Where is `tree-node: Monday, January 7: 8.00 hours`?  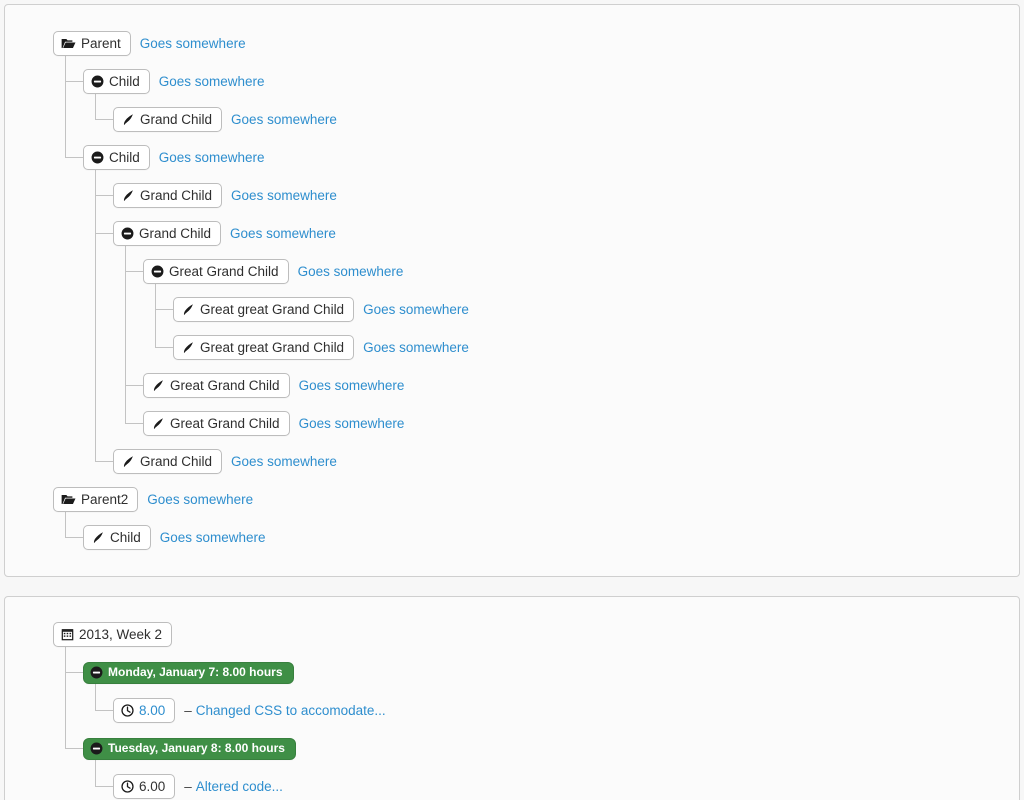
tree-node: Monday, January 7: 8.00 hours is located at coordinates (188, 672).